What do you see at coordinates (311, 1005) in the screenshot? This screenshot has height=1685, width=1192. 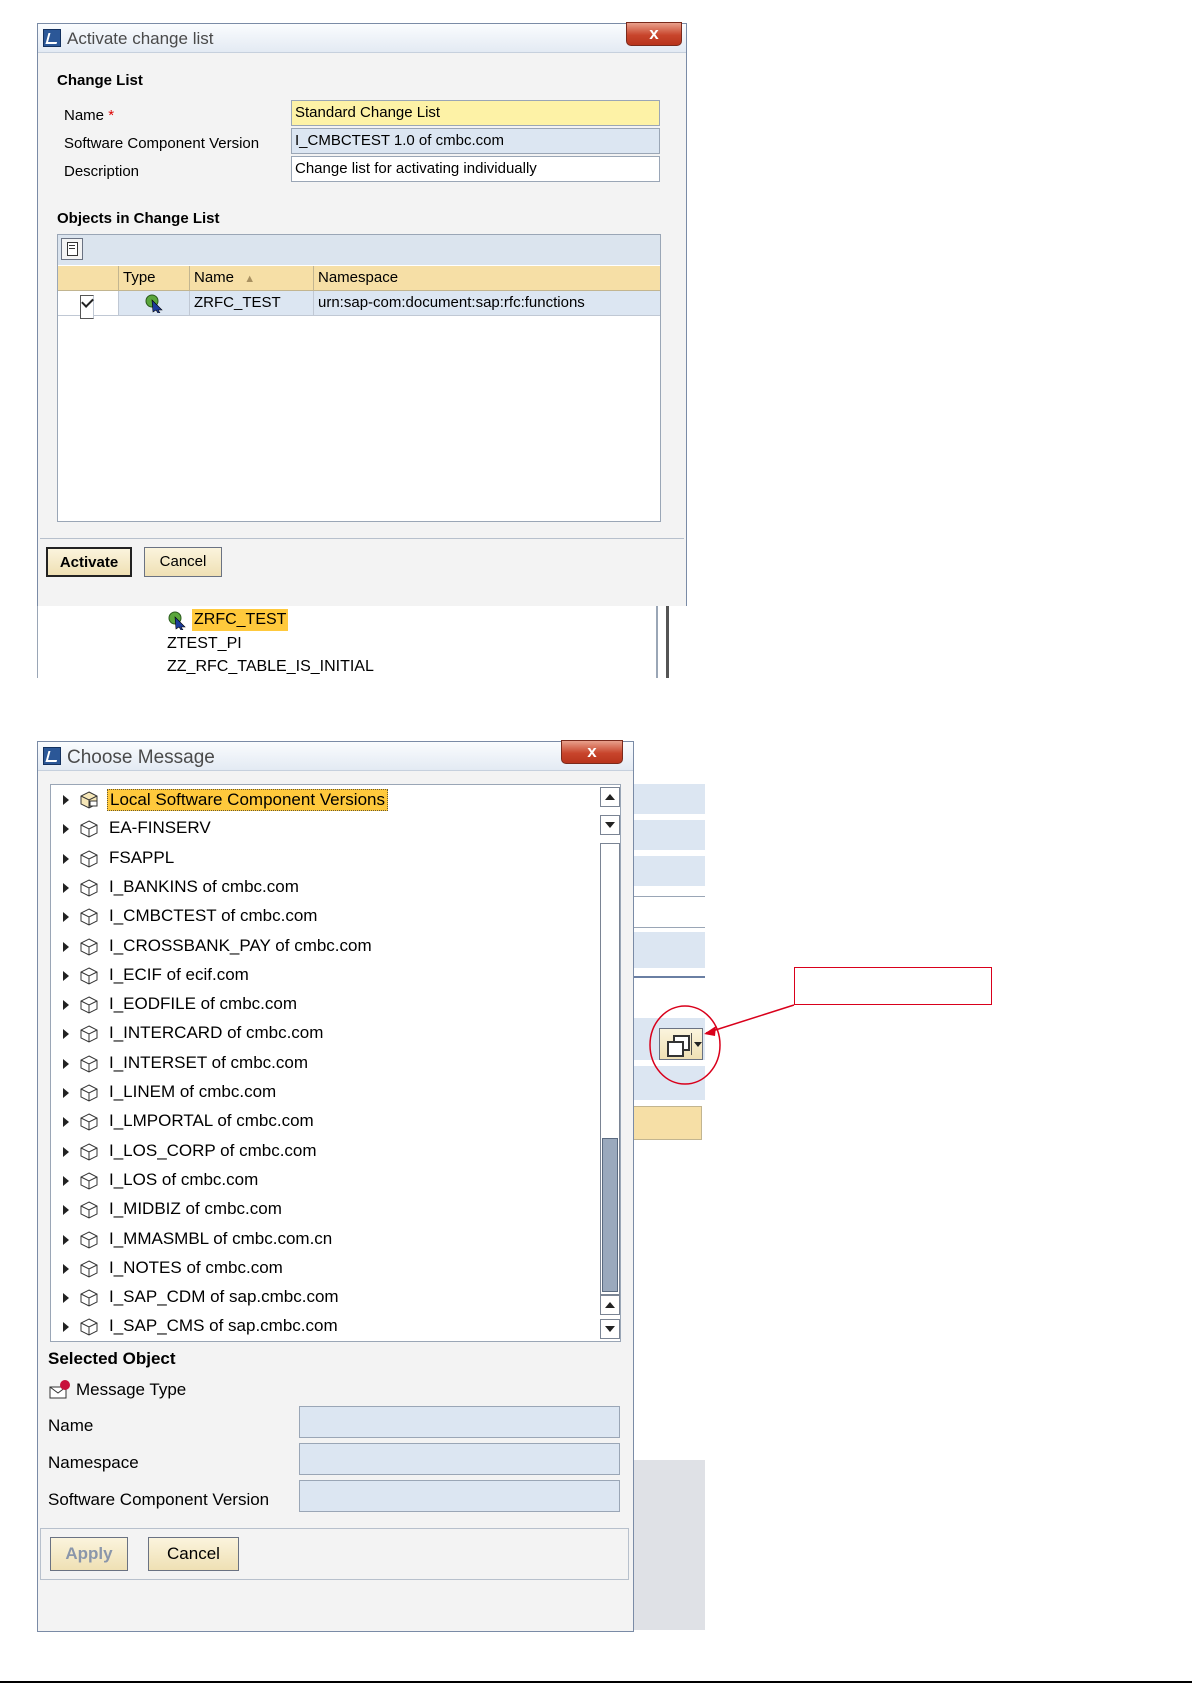 I see `tree-item: I_EODFILE of cmbc.com` at bounding box center [311, 1005].